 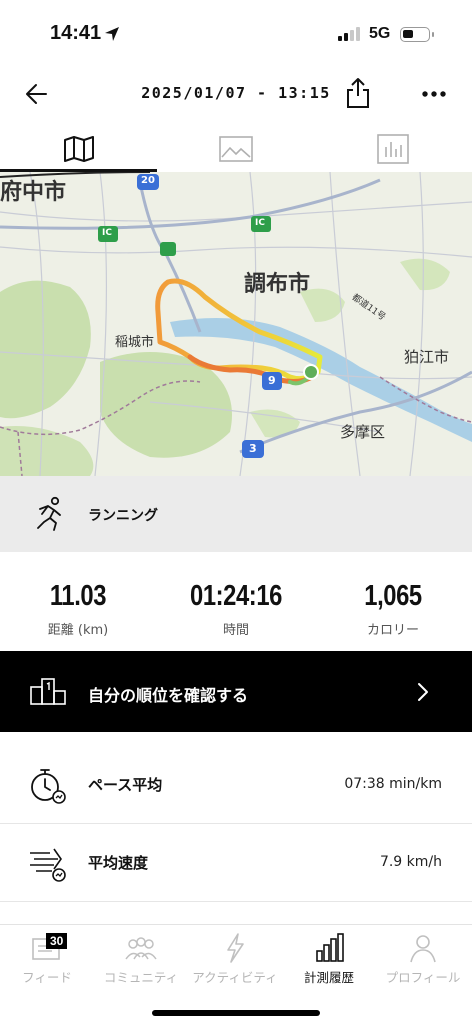 What do you see at coordinates (112, 34) in the screenshot?
I see `location-arrow-icon` at bounding box center [112, 34].